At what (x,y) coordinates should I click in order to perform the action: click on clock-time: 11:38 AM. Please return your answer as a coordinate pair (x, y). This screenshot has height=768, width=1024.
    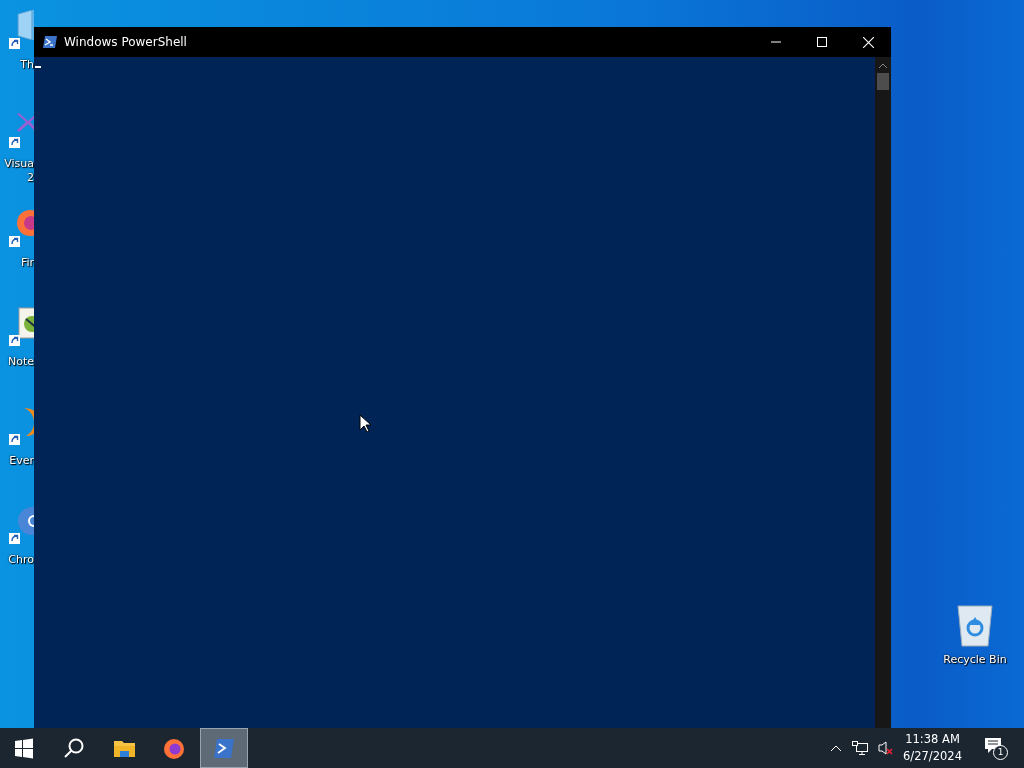
    Looking at the image, I should click on (932, 739).